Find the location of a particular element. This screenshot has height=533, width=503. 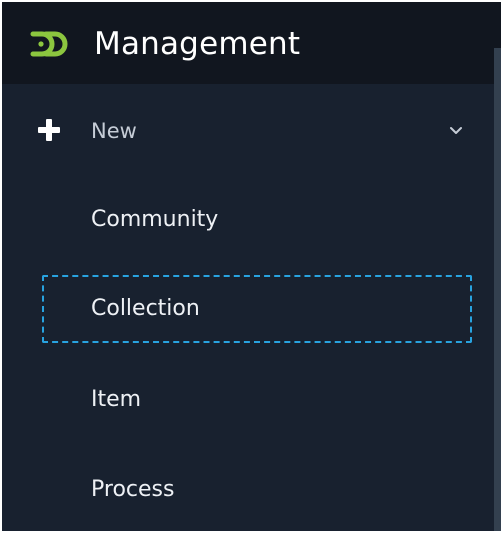

new-process-item: Process is located at coordinates (257, 489).